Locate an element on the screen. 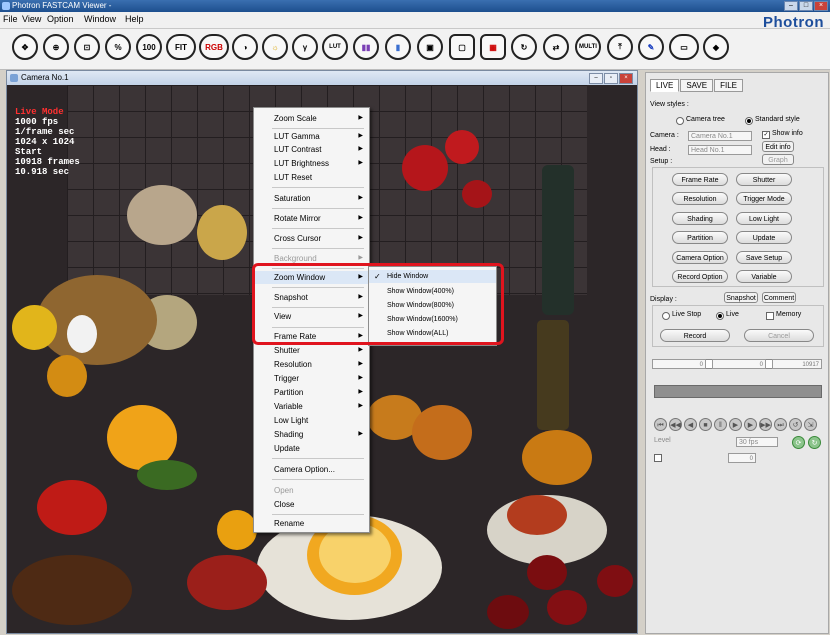  frame-number-field: 0 is located at coordinates (742, 458).